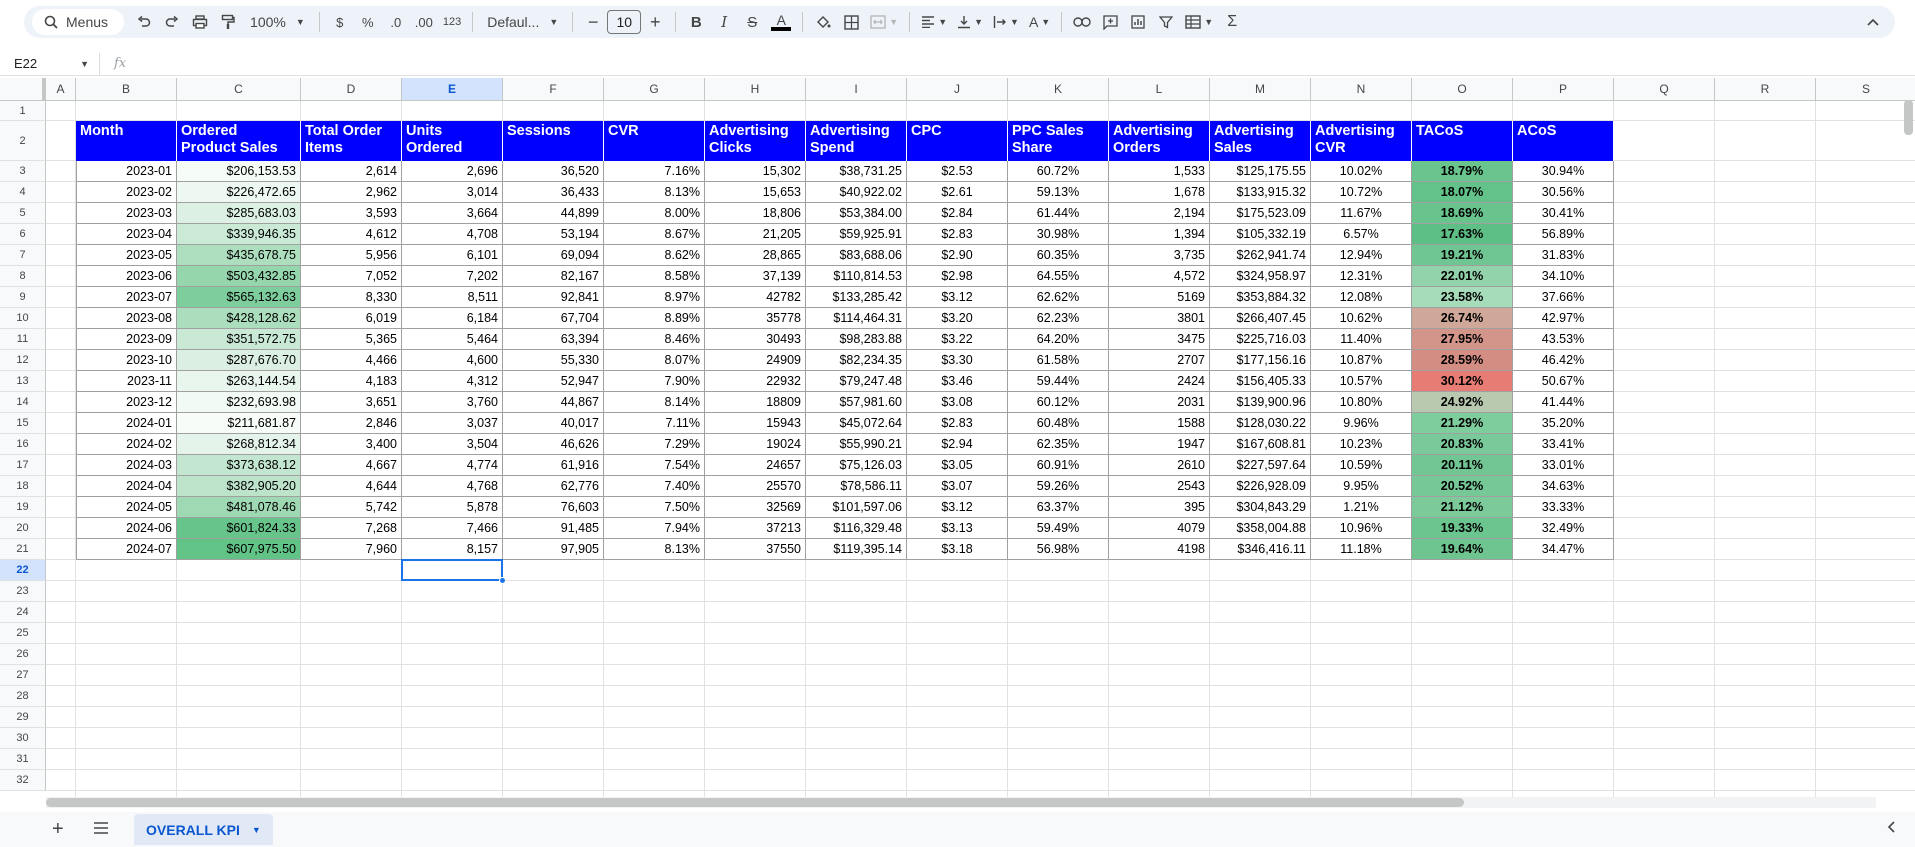 Image resolution: width=1915 pixels, height=847 pixels. What do you see at coordinates (957, 297) in the screenshot?
I see `table-cell: $3.12` at bounding box center [957, 297].